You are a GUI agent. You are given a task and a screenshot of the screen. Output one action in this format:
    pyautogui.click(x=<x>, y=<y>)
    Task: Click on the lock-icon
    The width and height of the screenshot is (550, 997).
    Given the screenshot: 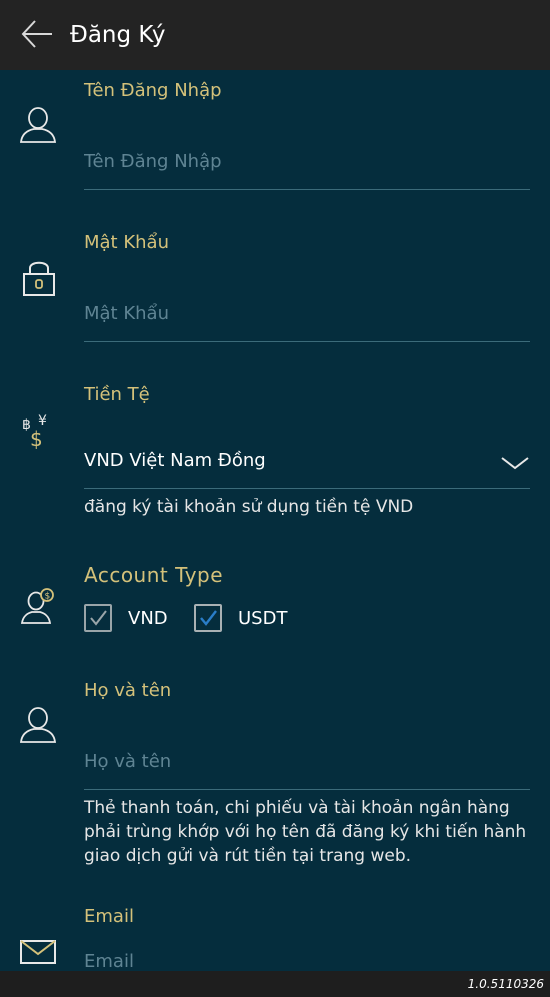 What is the action you would take?
    pyautogui.click(x=39, y=278)
    